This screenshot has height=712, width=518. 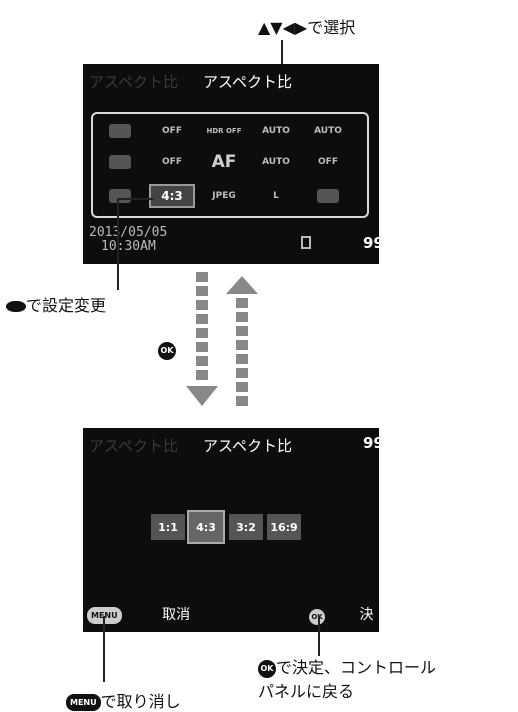 What do you see at coordinates (224, 196) in the screenshot?
I see `setting-cell: JPEG` at bounding box center [224, 196].